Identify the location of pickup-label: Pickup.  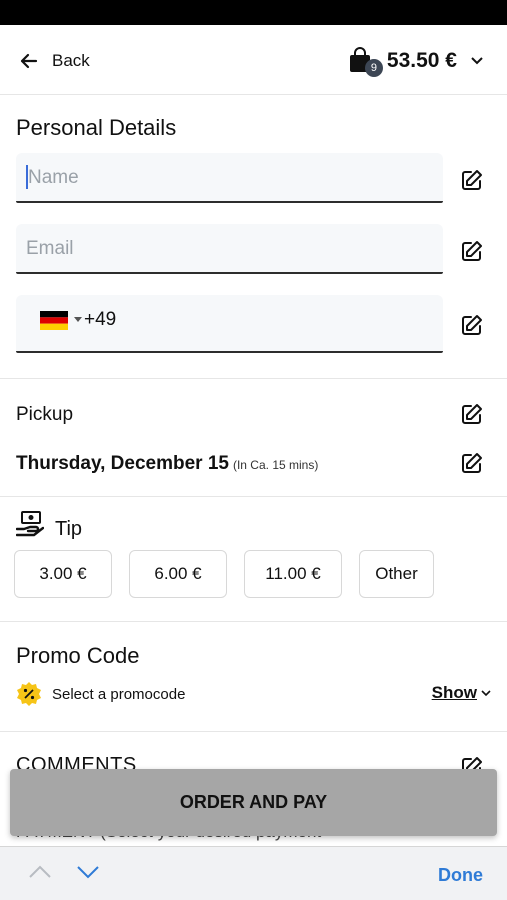
(45, 414).